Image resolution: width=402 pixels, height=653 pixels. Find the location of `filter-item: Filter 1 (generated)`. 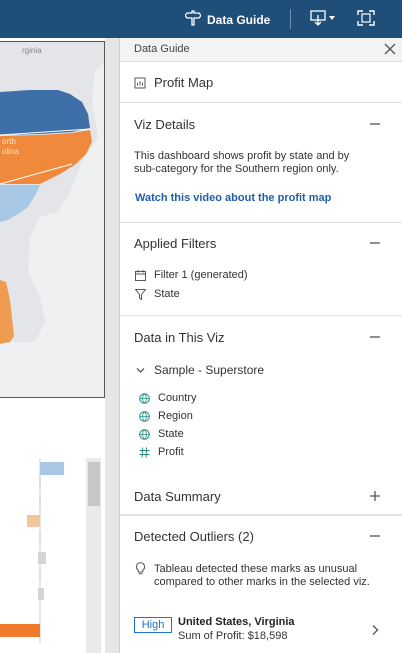

filter-item: Filter 1 (generated) is located at coordinates (191, 275).